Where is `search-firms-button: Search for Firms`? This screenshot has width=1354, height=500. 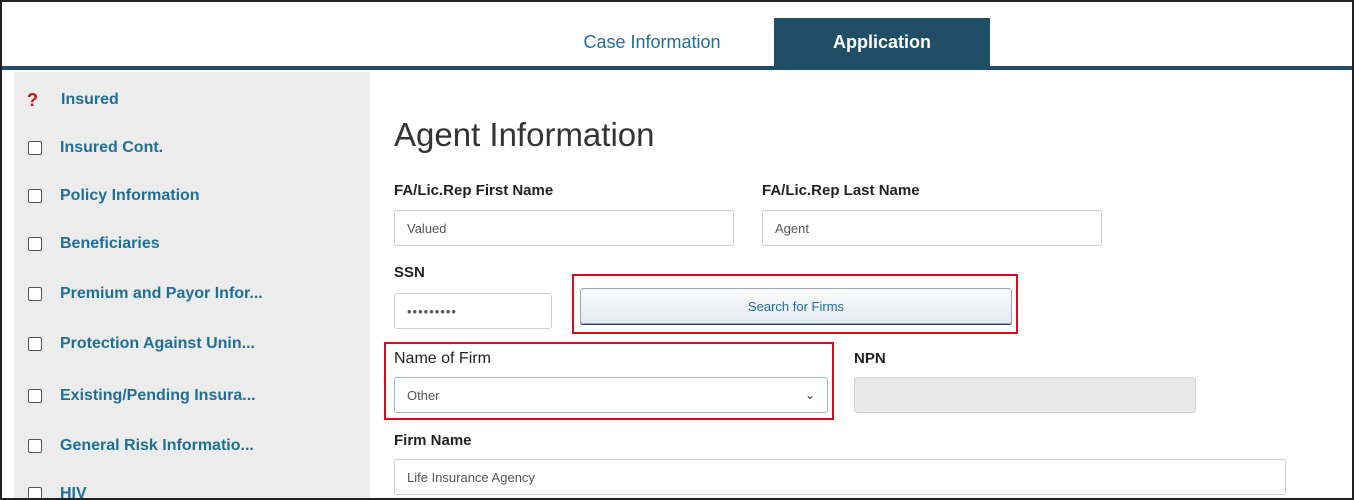
search-firms-button: Search for Firms is located at coordinates (796, 306).